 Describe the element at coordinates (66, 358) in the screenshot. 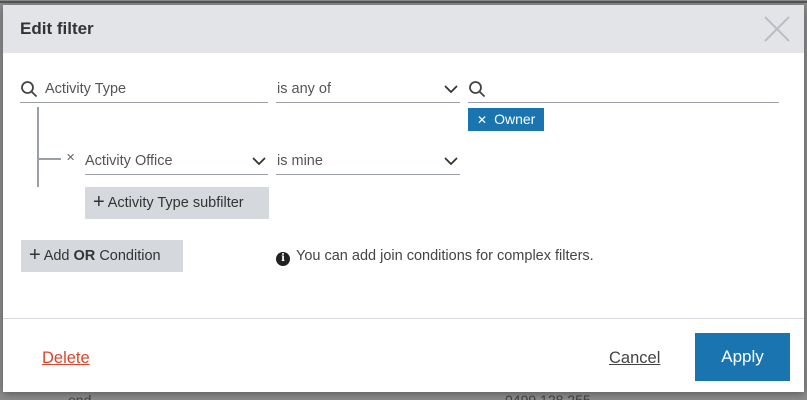

I see `delete-link: Delete` at that location.